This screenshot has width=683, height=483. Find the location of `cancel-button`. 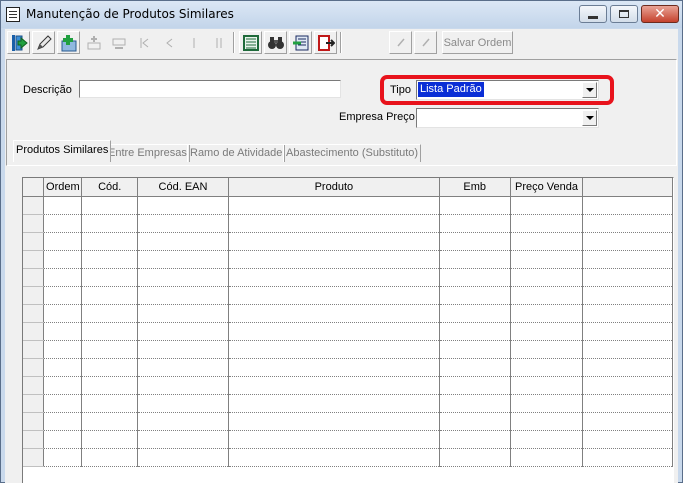

cancel-button is located at coordinates (425, 42).